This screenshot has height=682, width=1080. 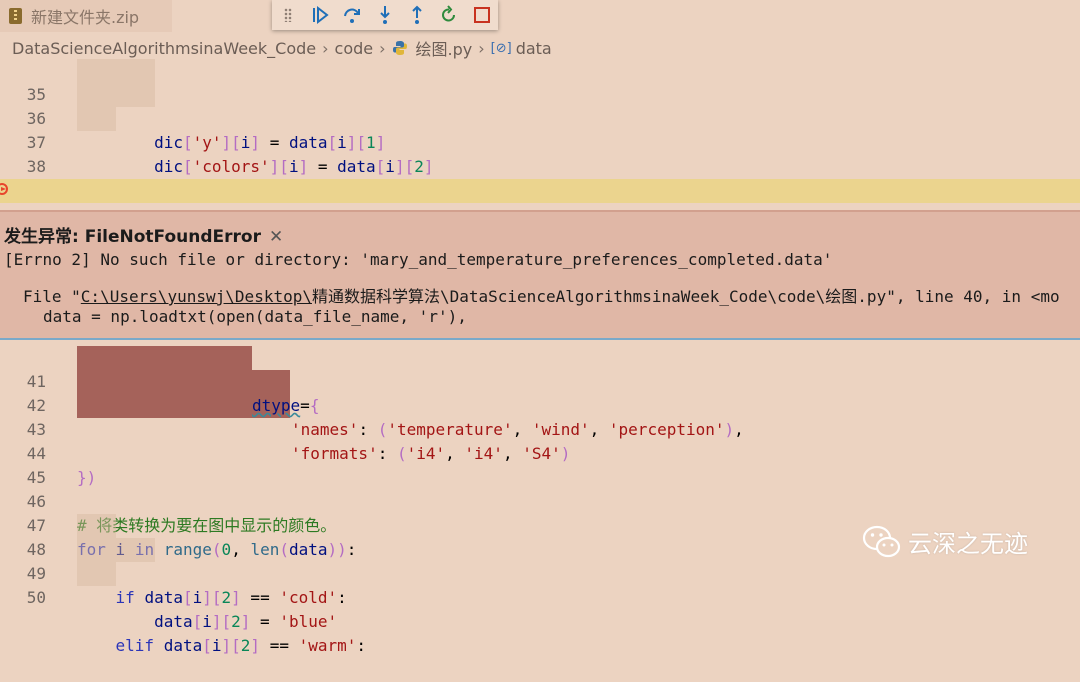 What do you see at coordinates (540, 380) in the screenshot?
I see `code-line: 41 dtype={` at bounding box center [540, 380].